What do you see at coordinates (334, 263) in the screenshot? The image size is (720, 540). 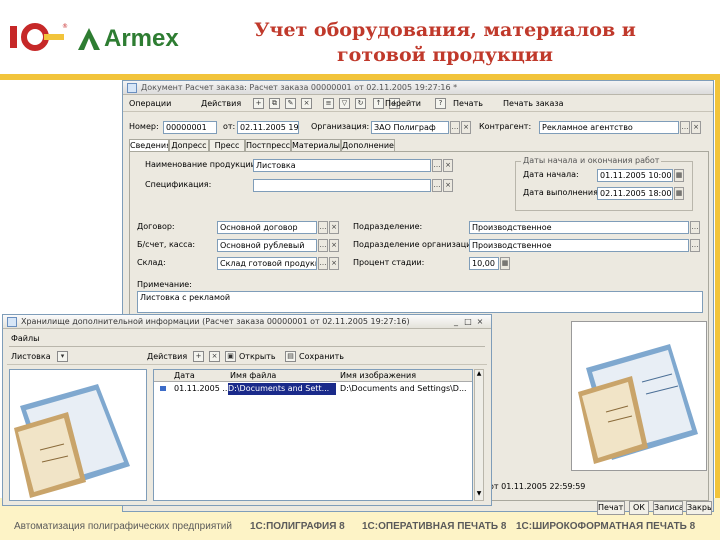 I see `warehouse-clear-button: ×` at bounding box center [334, 263].